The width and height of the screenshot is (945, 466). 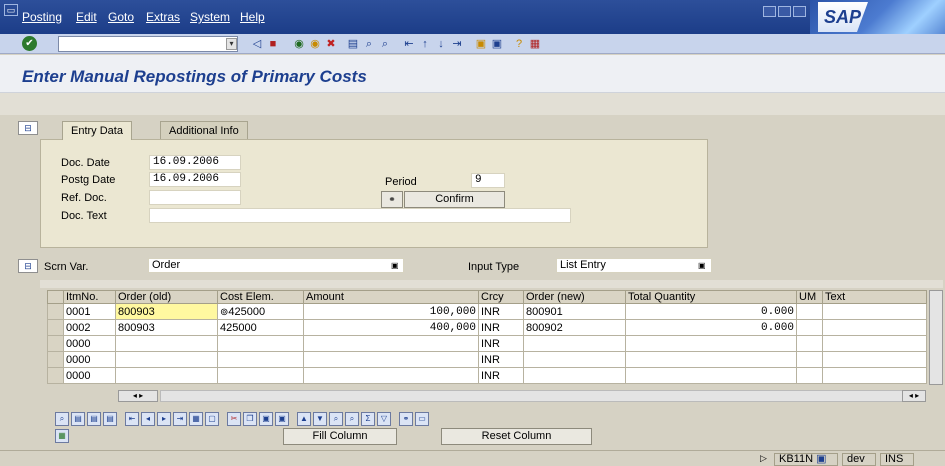 What do you see at coordinates (497, 44) in the screenshot?
I see `shortcut-icon: ▣` at bounding box center [497, 44].